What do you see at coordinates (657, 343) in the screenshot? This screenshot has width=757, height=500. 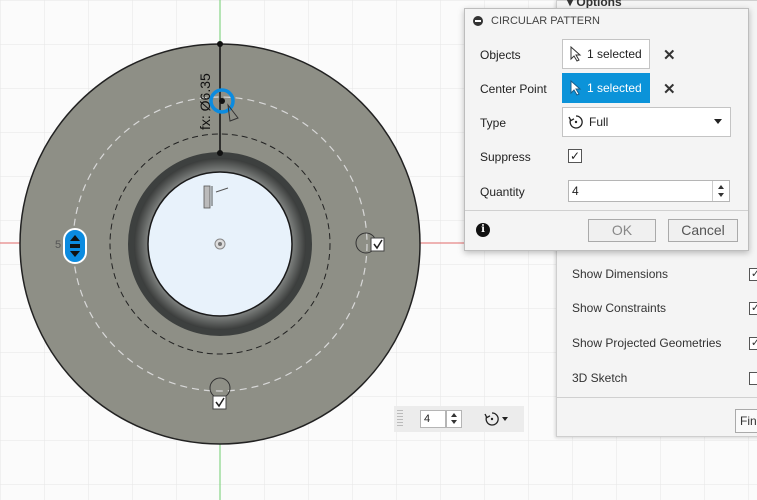 I see `palette-row-show-projected: Show Projected Geometries ✓` at bounding box center [657, 343].